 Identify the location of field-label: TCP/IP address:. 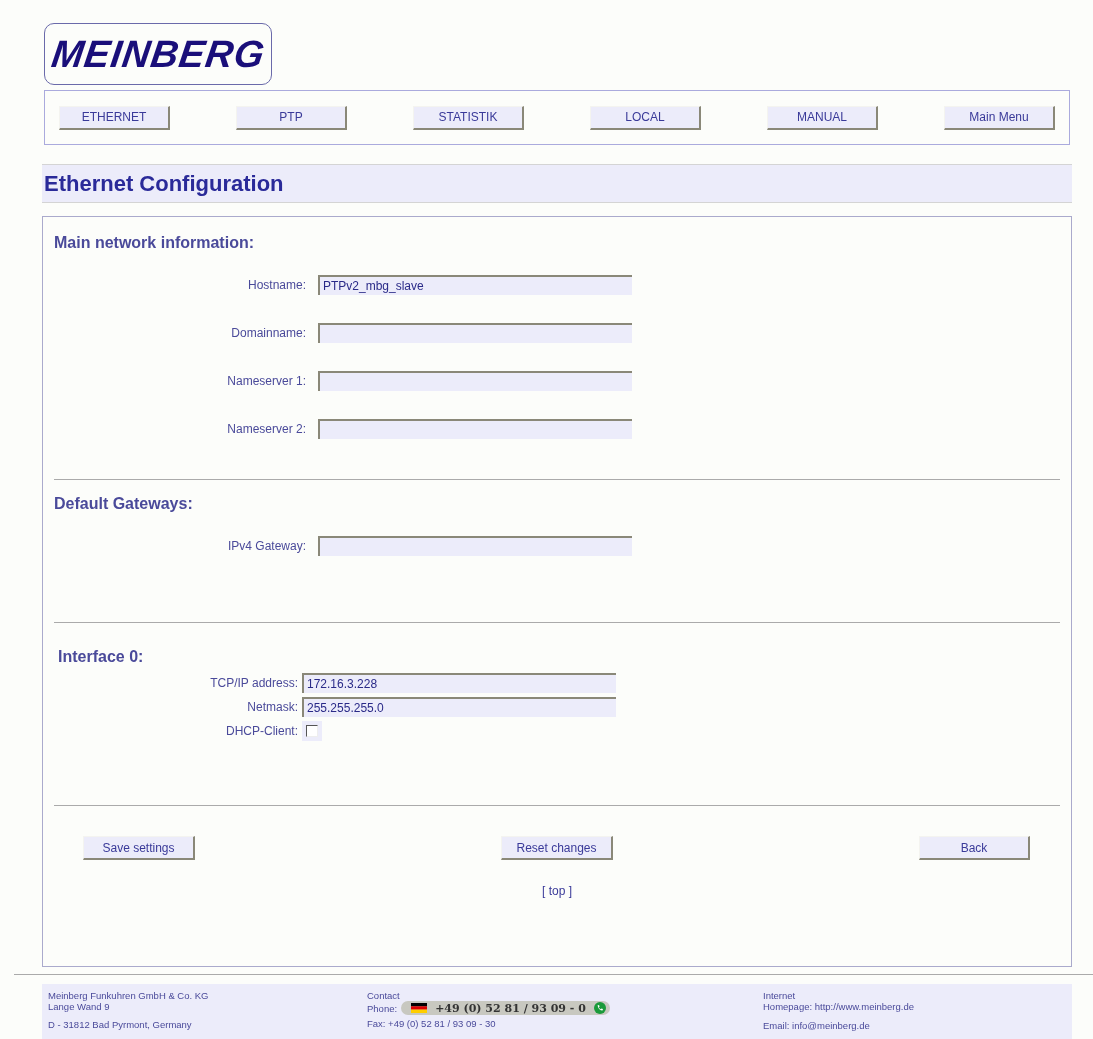
(254, 683).